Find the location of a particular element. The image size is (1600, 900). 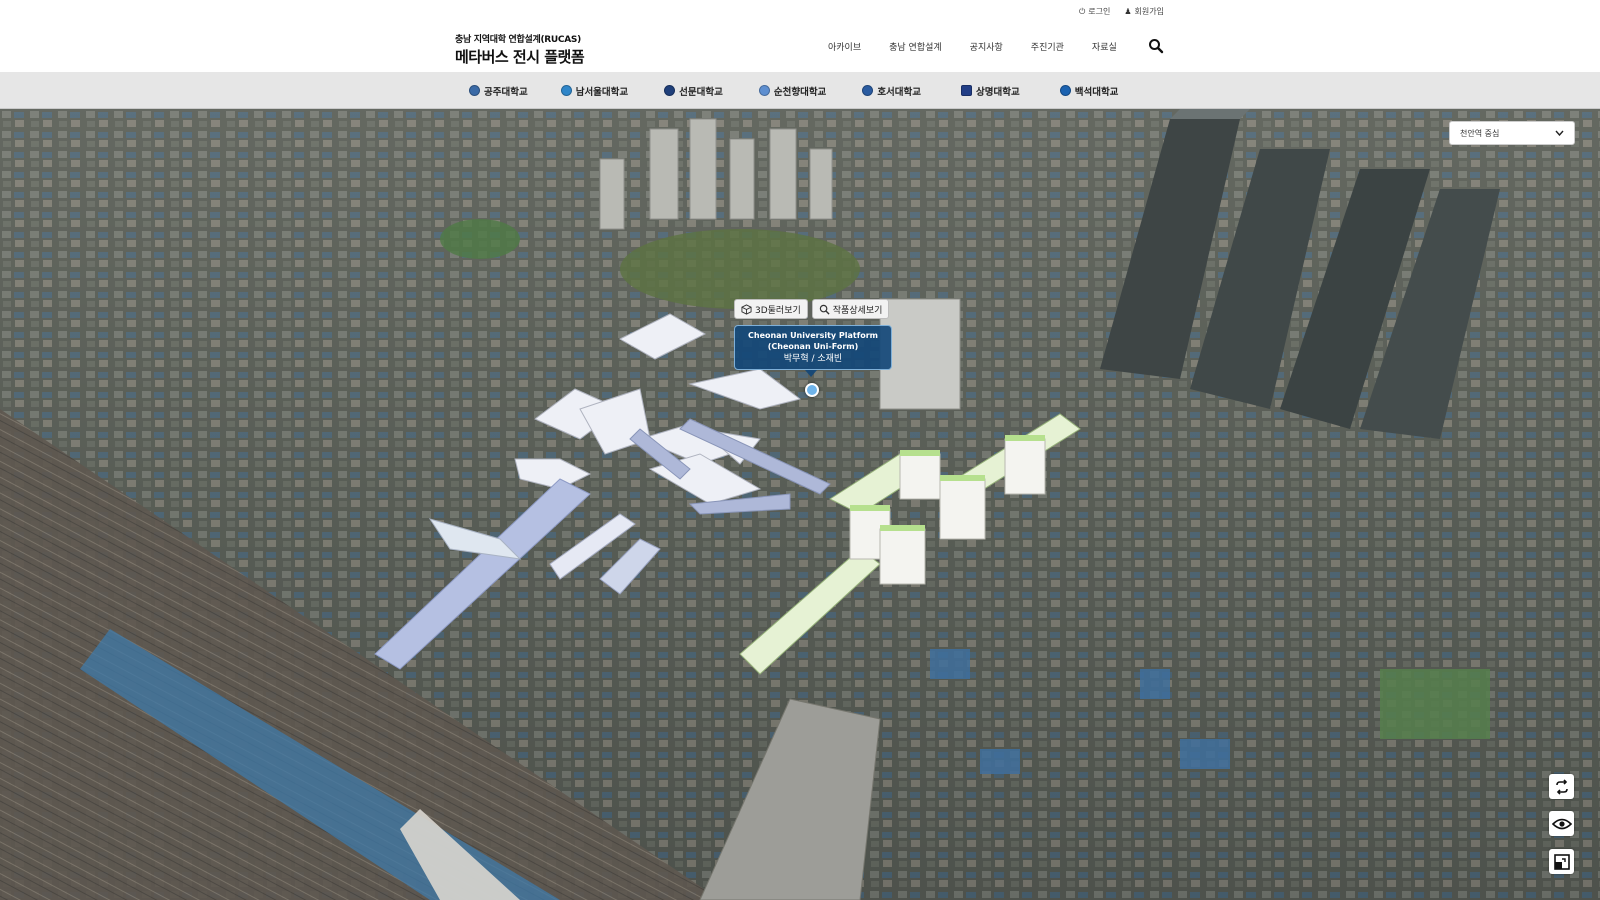

minimap-toggle-button is located at coordinates (1561, 861).